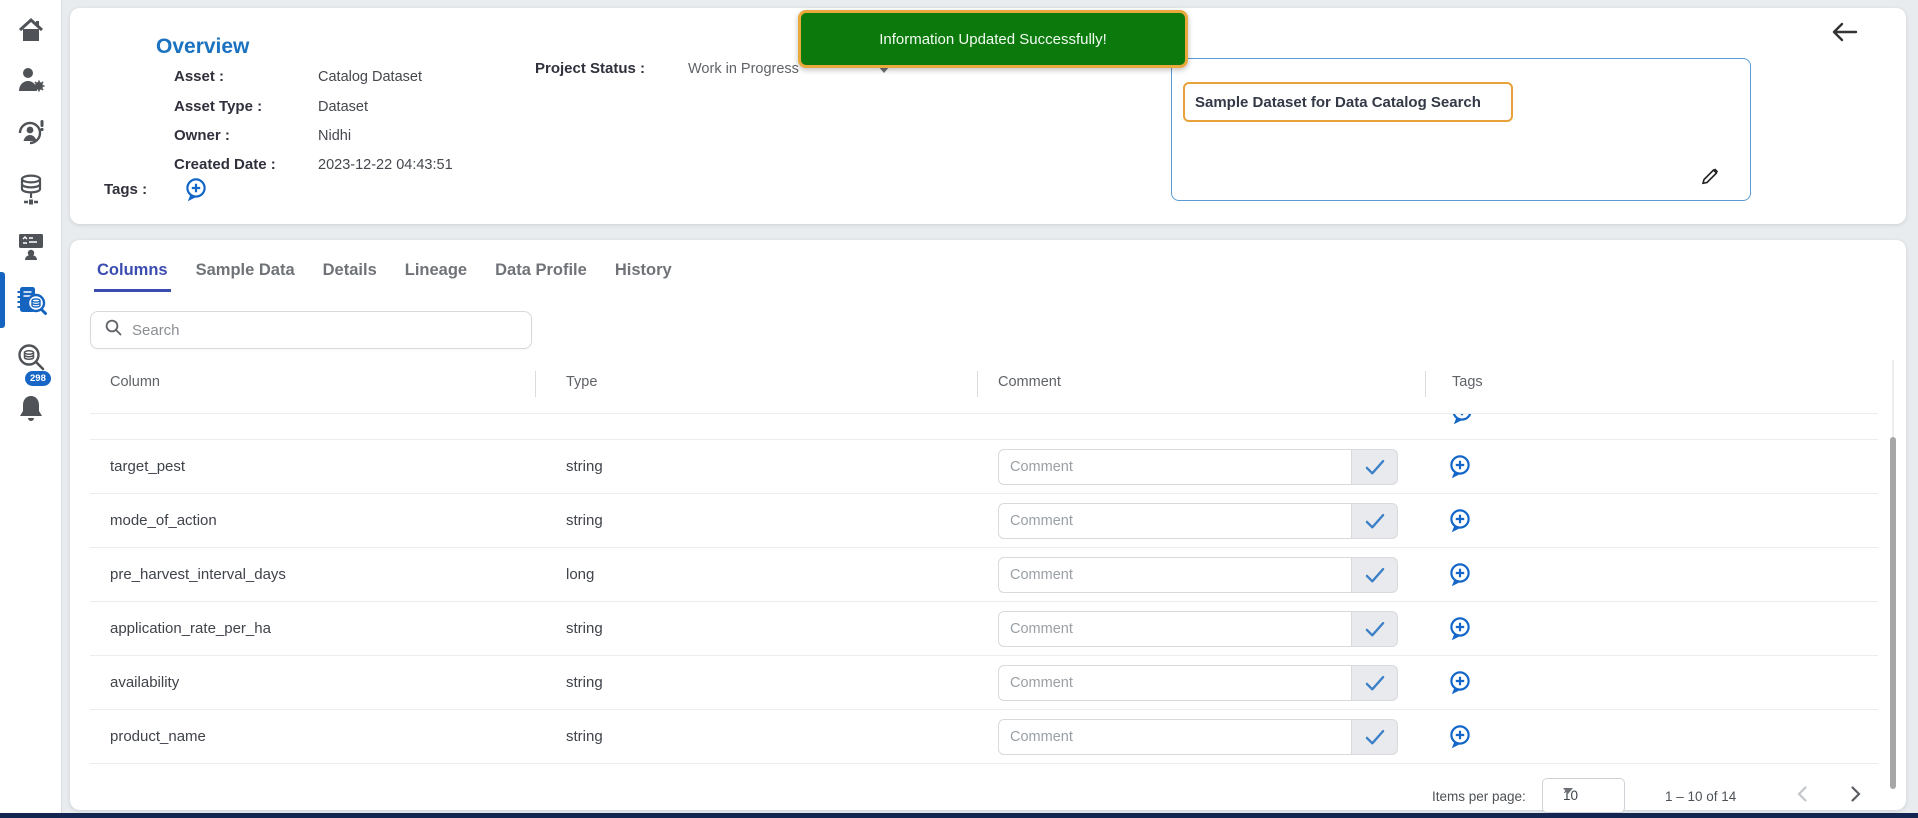 This screenshot has height=818, width=1918. I want to click on description-box, so click(1461, 129).